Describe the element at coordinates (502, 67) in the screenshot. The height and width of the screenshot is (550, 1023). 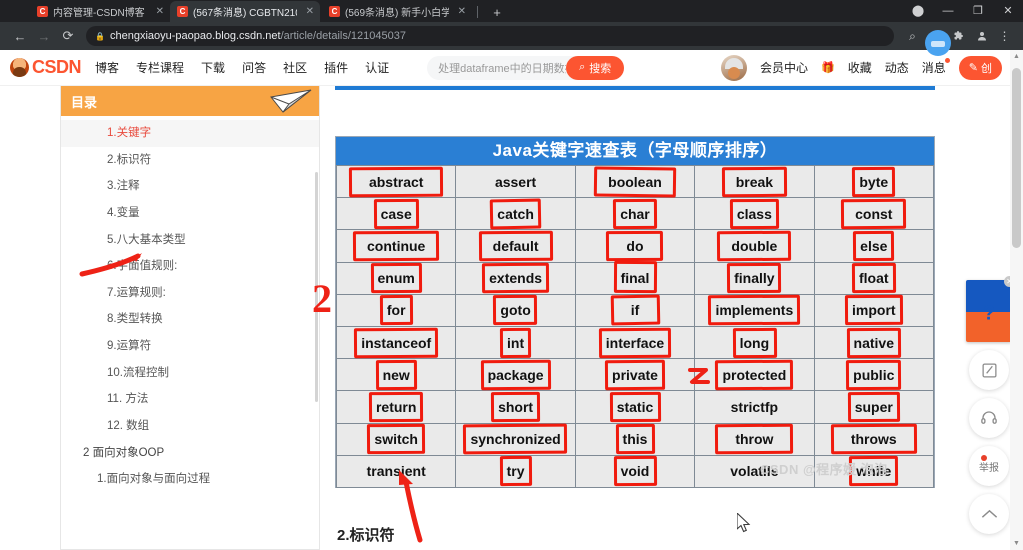
I see `search-input` at that location.